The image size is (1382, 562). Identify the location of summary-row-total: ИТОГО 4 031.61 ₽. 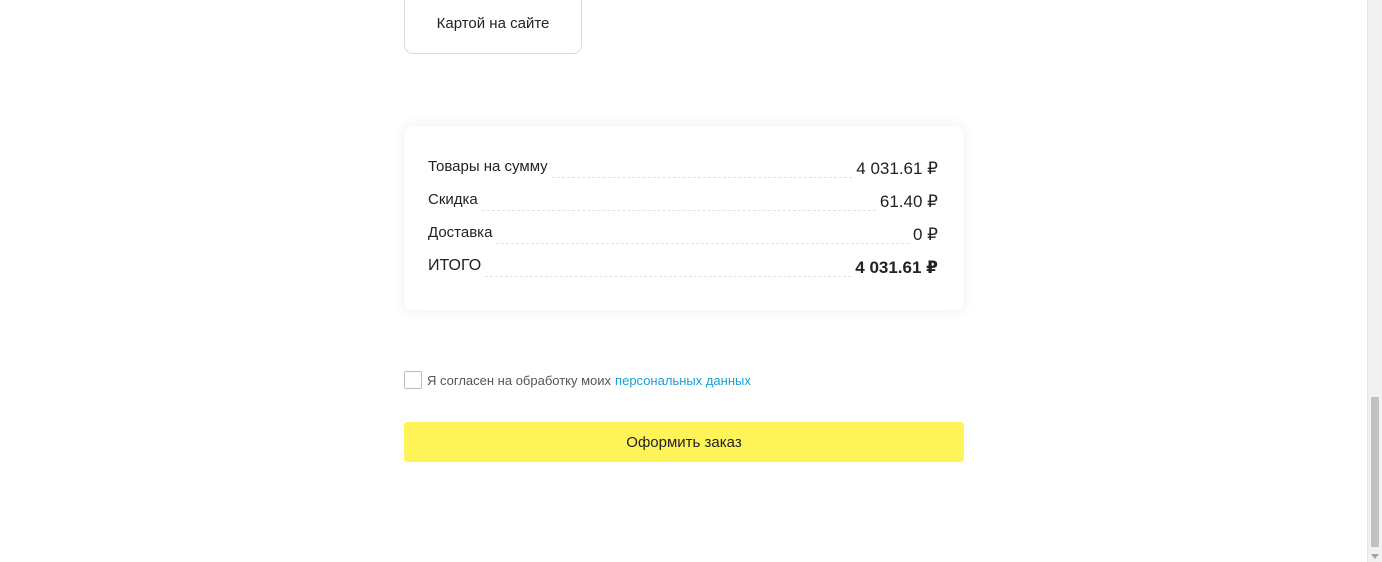
(683, 264).